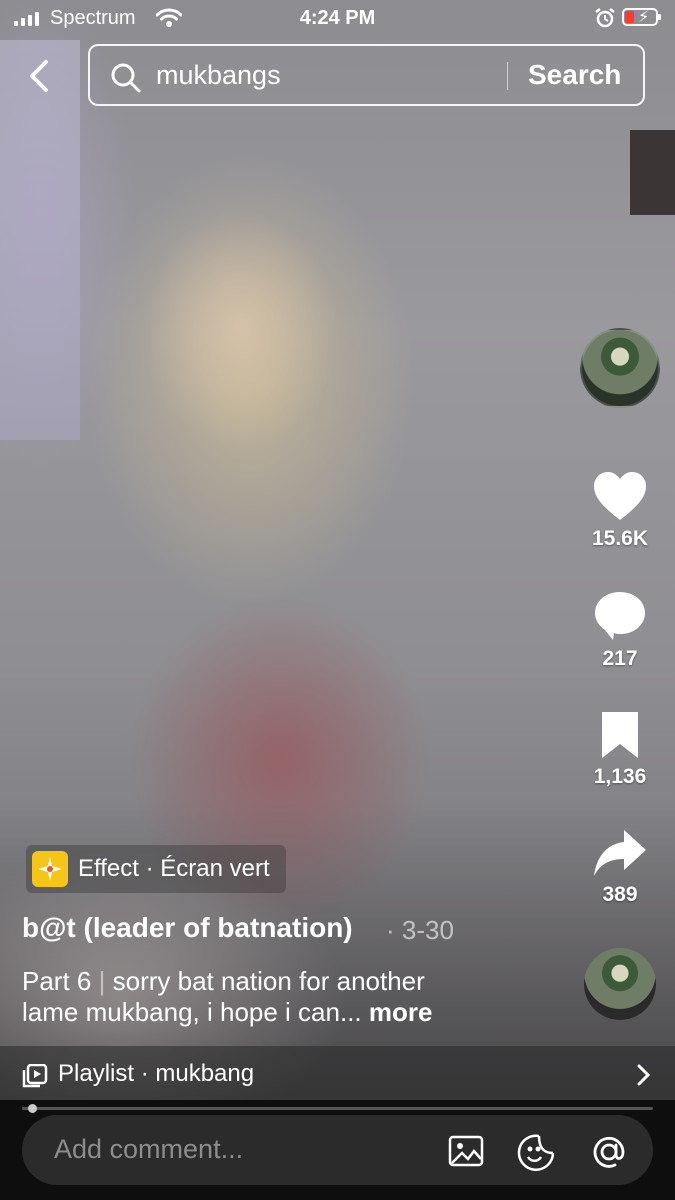 This screenshot has width=675, height=1200. Describe the element at coordinates (641, 17) in the screenshot. I see `battery-icon: ⚡` at that location.